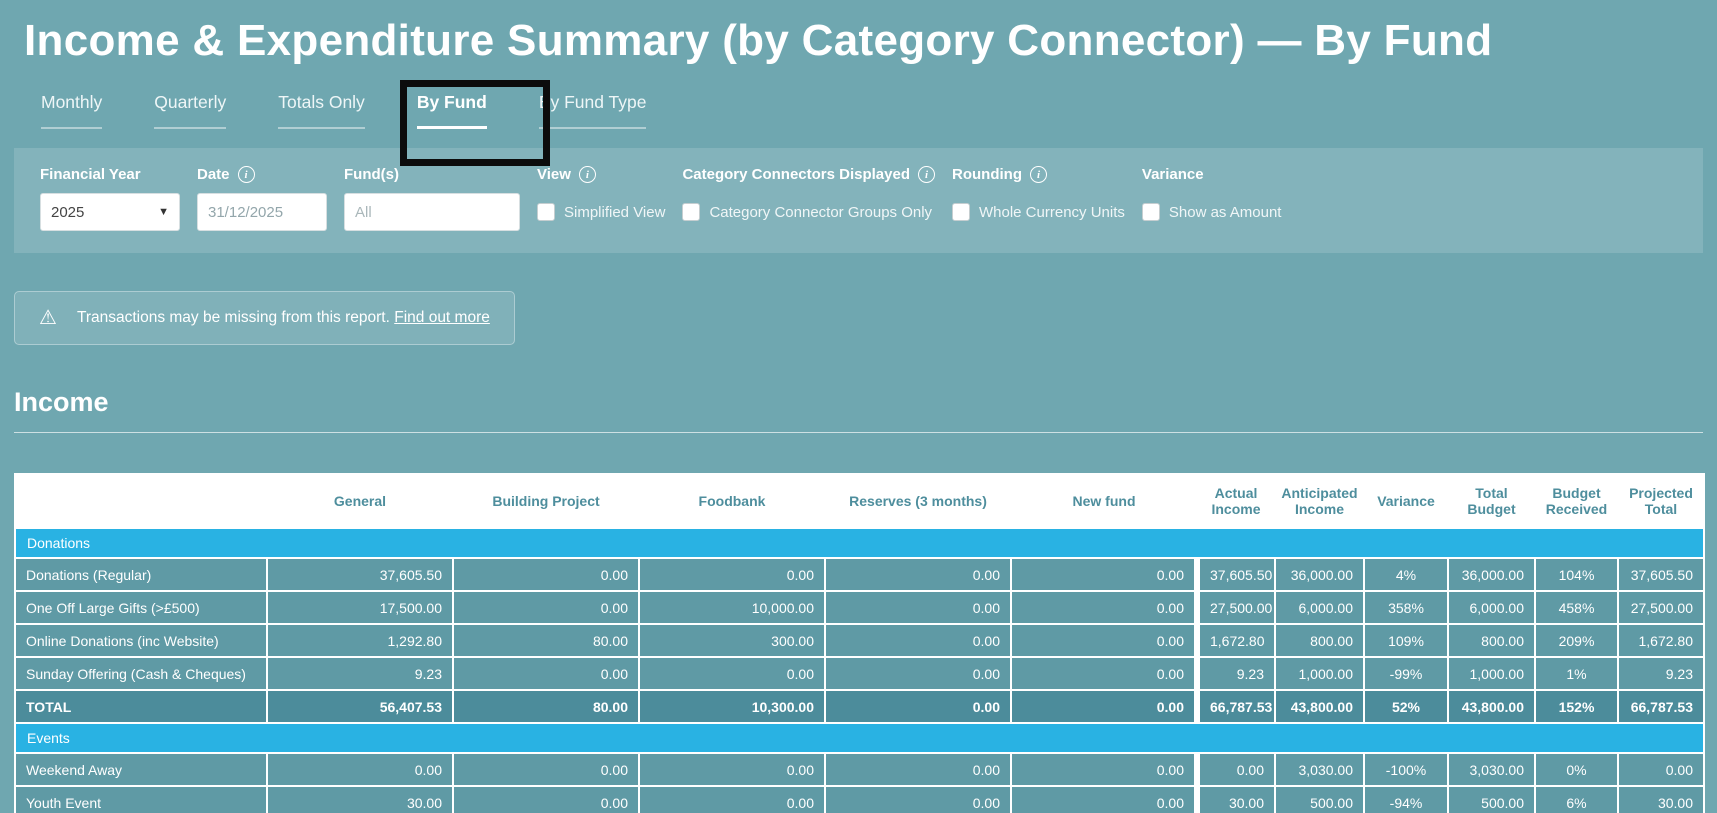  What do you see at coordinates (262, 212) in the screenshot?
I see `date-input` at bounding box center [262, 212].